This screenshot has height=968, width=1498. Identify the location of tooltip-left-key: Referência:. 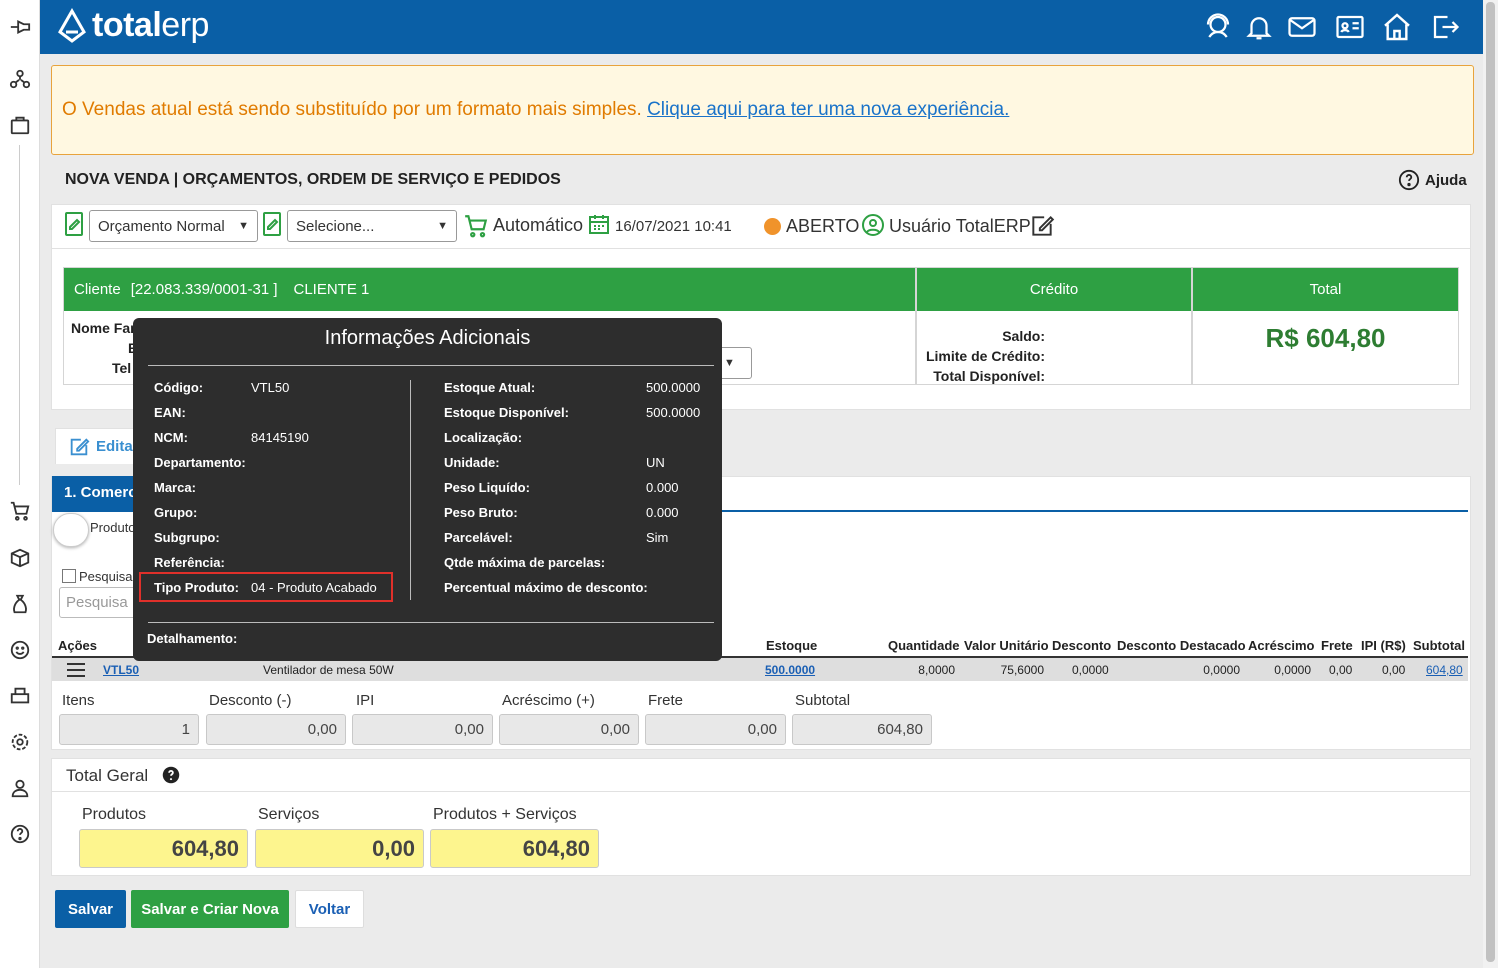
(189, 562).